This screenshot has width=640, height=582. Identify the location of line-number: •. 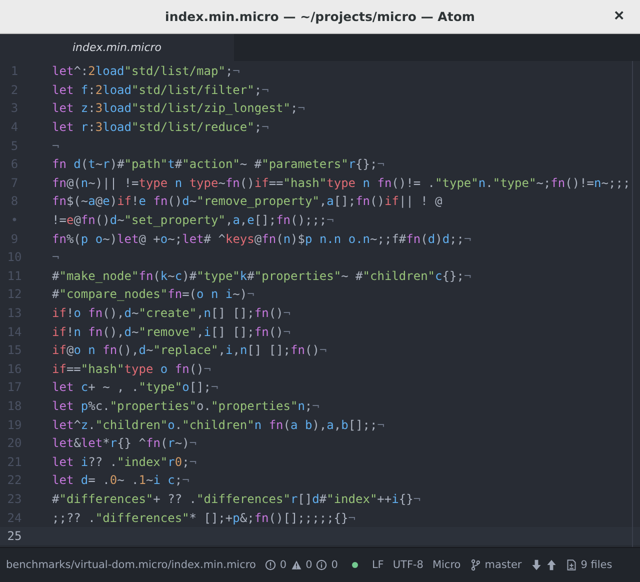
(15, 220).